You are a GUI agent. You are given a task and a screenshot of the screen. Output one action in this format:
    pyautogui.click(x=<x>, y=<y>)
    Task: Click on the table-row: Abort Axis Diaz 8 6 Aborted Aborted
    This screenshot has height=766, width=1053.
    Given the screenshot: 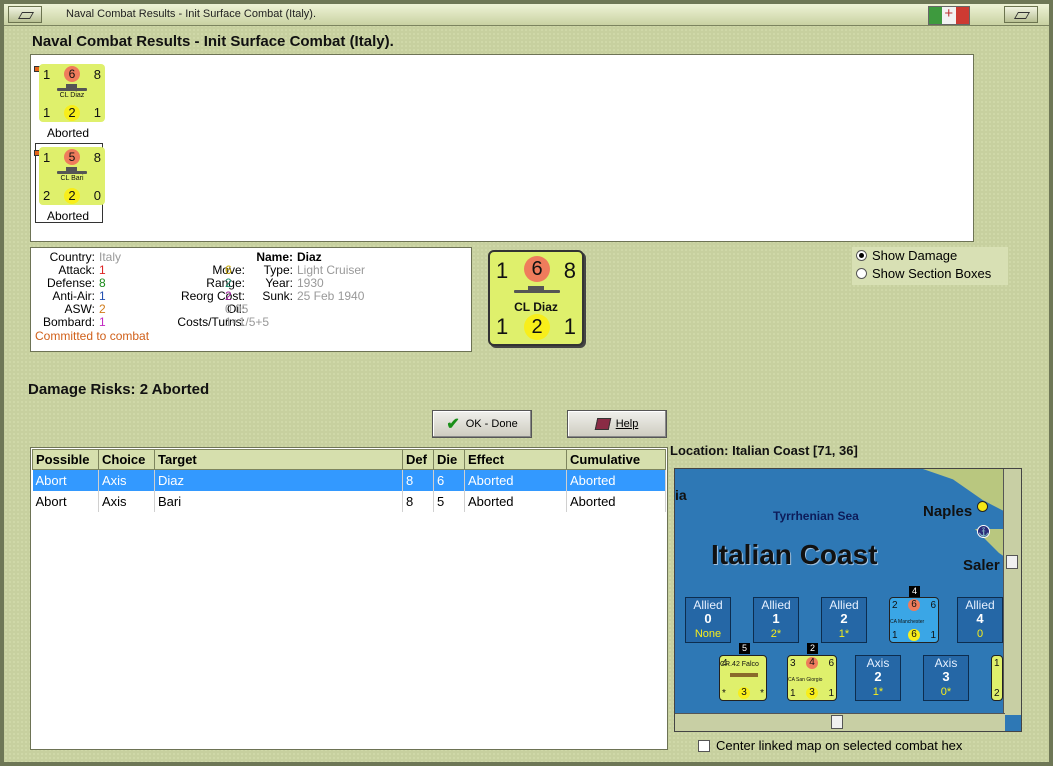 What is the action you would take?
    pyautogui.click(x=349, y=480)
    